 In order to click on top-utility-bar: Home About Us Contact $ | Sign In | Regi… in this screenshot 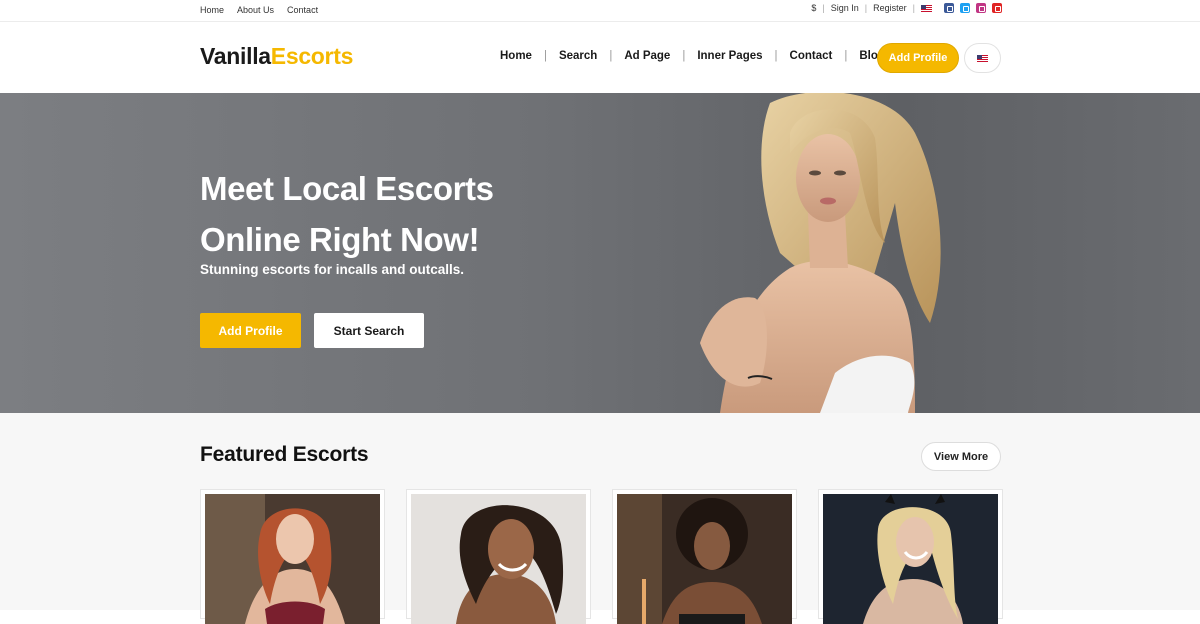, I will do `click(600, 11)`.